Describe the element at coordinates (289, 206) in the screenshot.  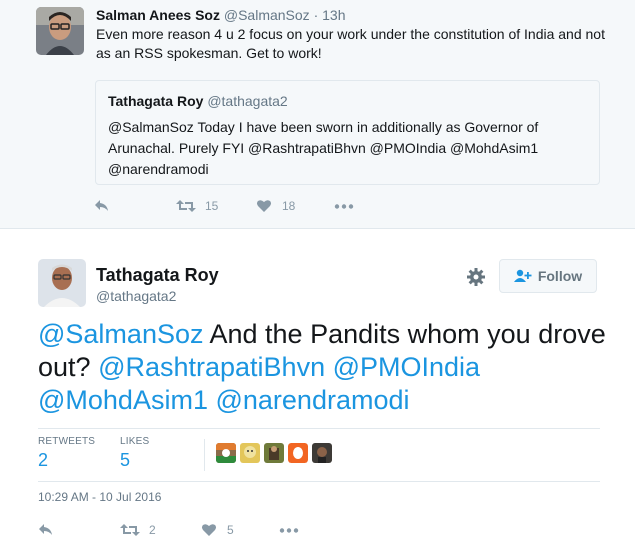
I see `like-count: 18` at that location.